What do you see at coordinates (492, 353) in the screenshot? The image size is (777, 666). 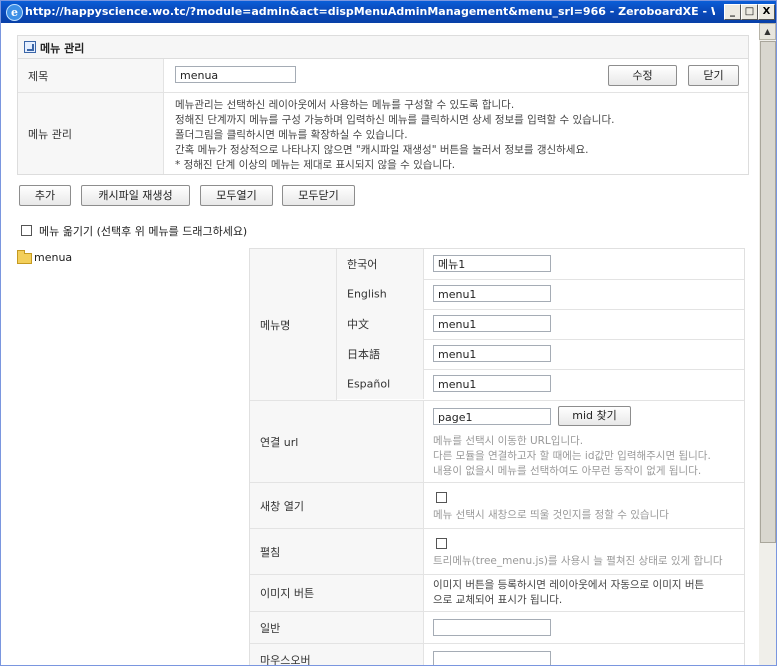 I see `lang-input-ja: menu1` at bounding box center [492, 353].